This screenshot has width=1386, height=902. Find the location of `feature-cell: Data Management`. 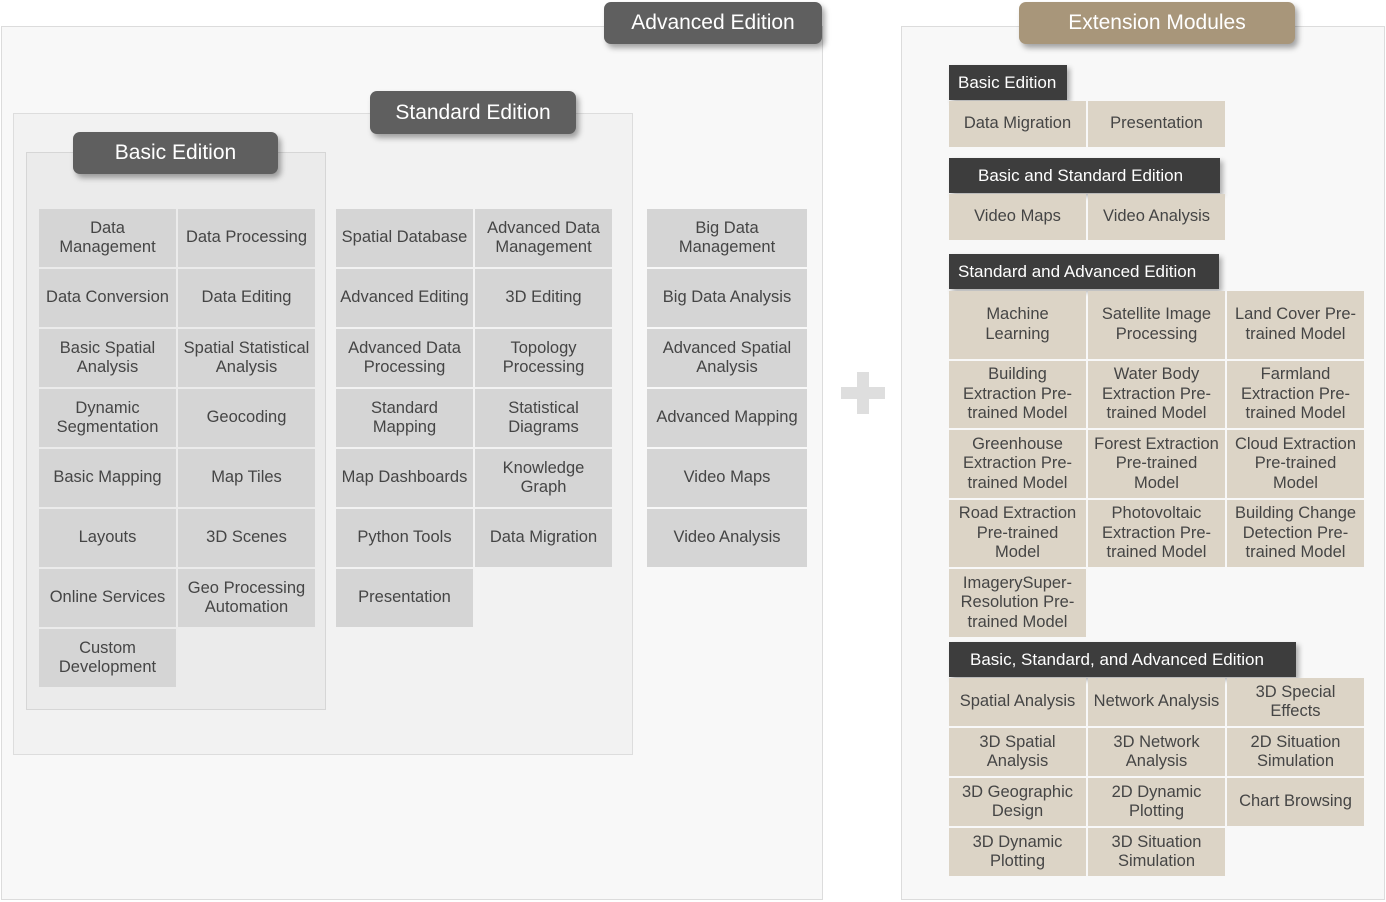

feature-cell: Data Management is located at coordinates (107, 238).